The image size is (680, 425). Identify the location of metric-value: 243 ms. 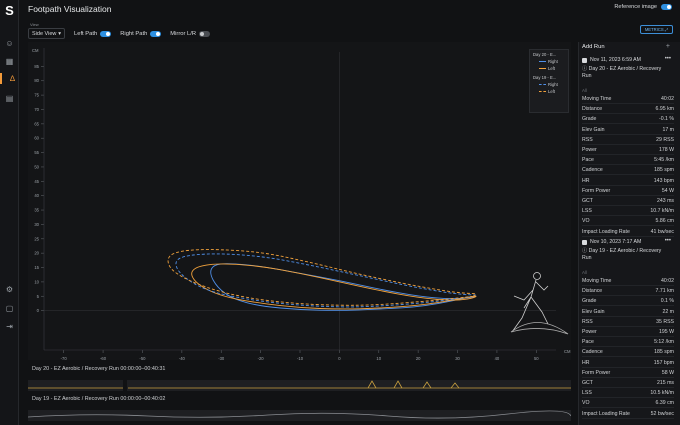
(665, 201).